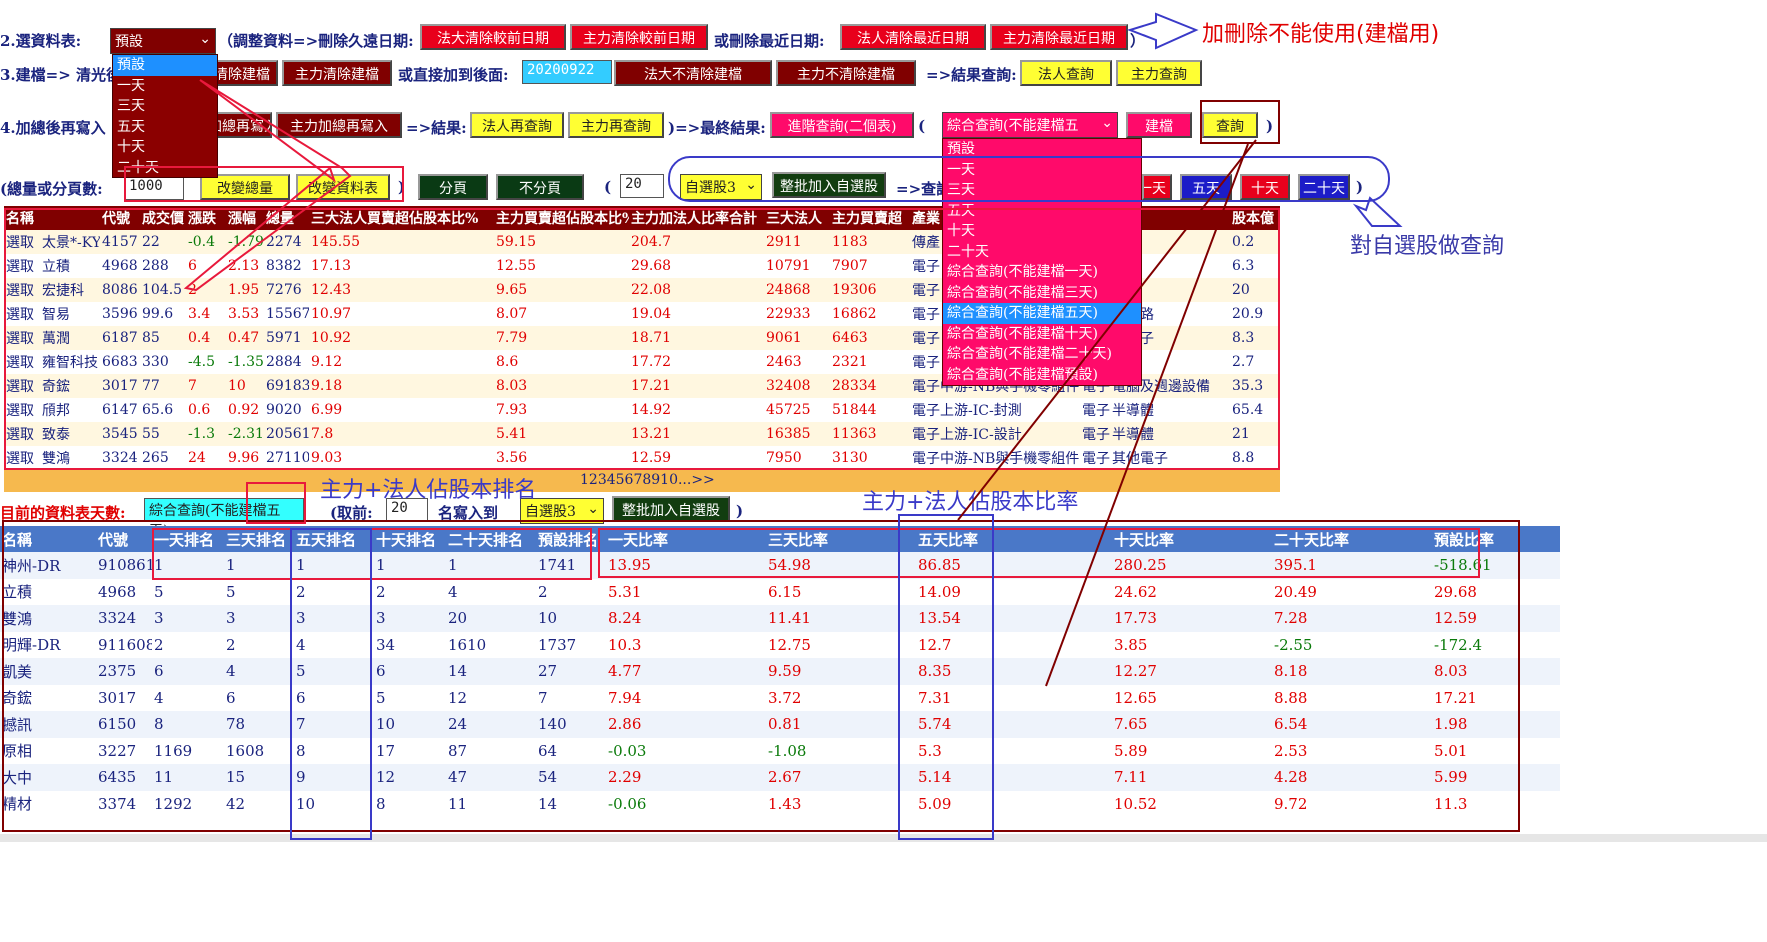 This screenshot has width=1767, height=942. I want to click on arrow-left-icon, so click(1162, 31).